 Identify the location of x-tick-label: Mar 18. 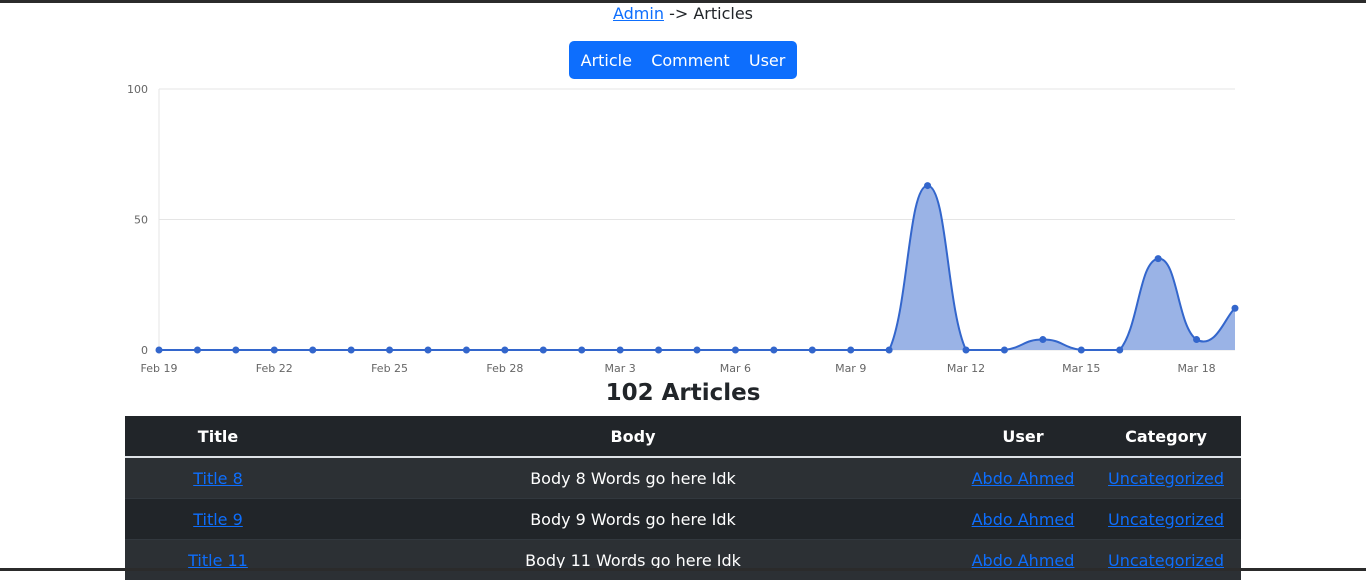
(1196, 368).